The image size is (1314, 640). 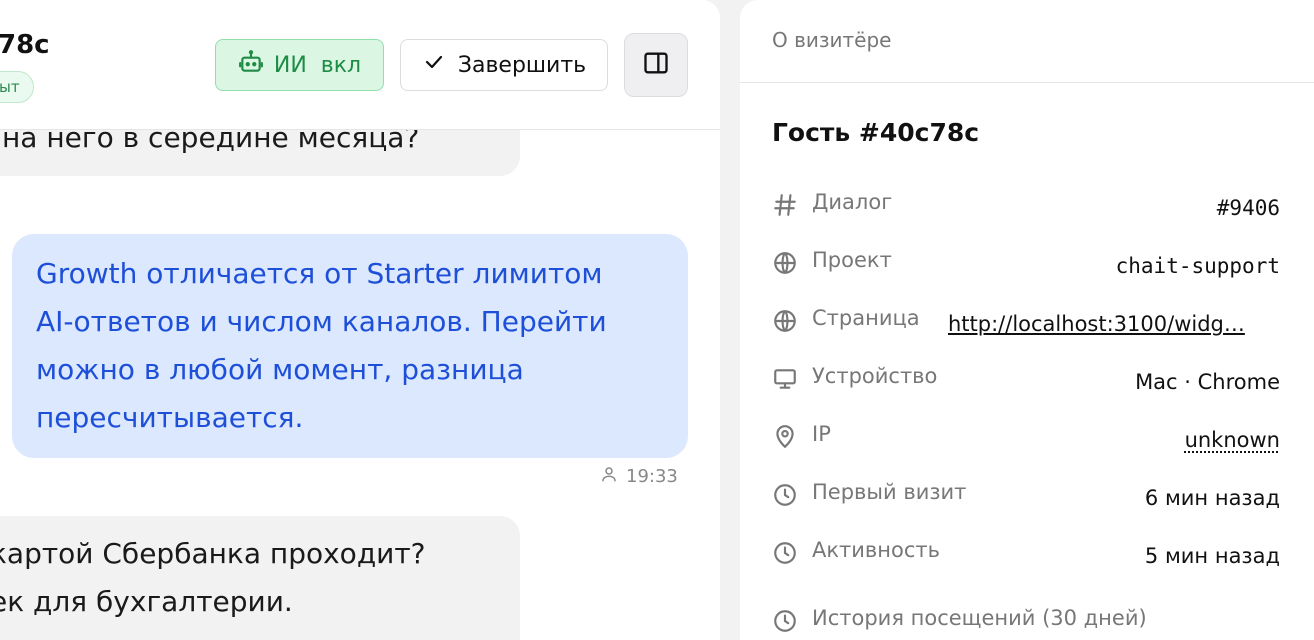 I want to click on message-line: ек для бухгалтерии., so click(x=146, y=601).